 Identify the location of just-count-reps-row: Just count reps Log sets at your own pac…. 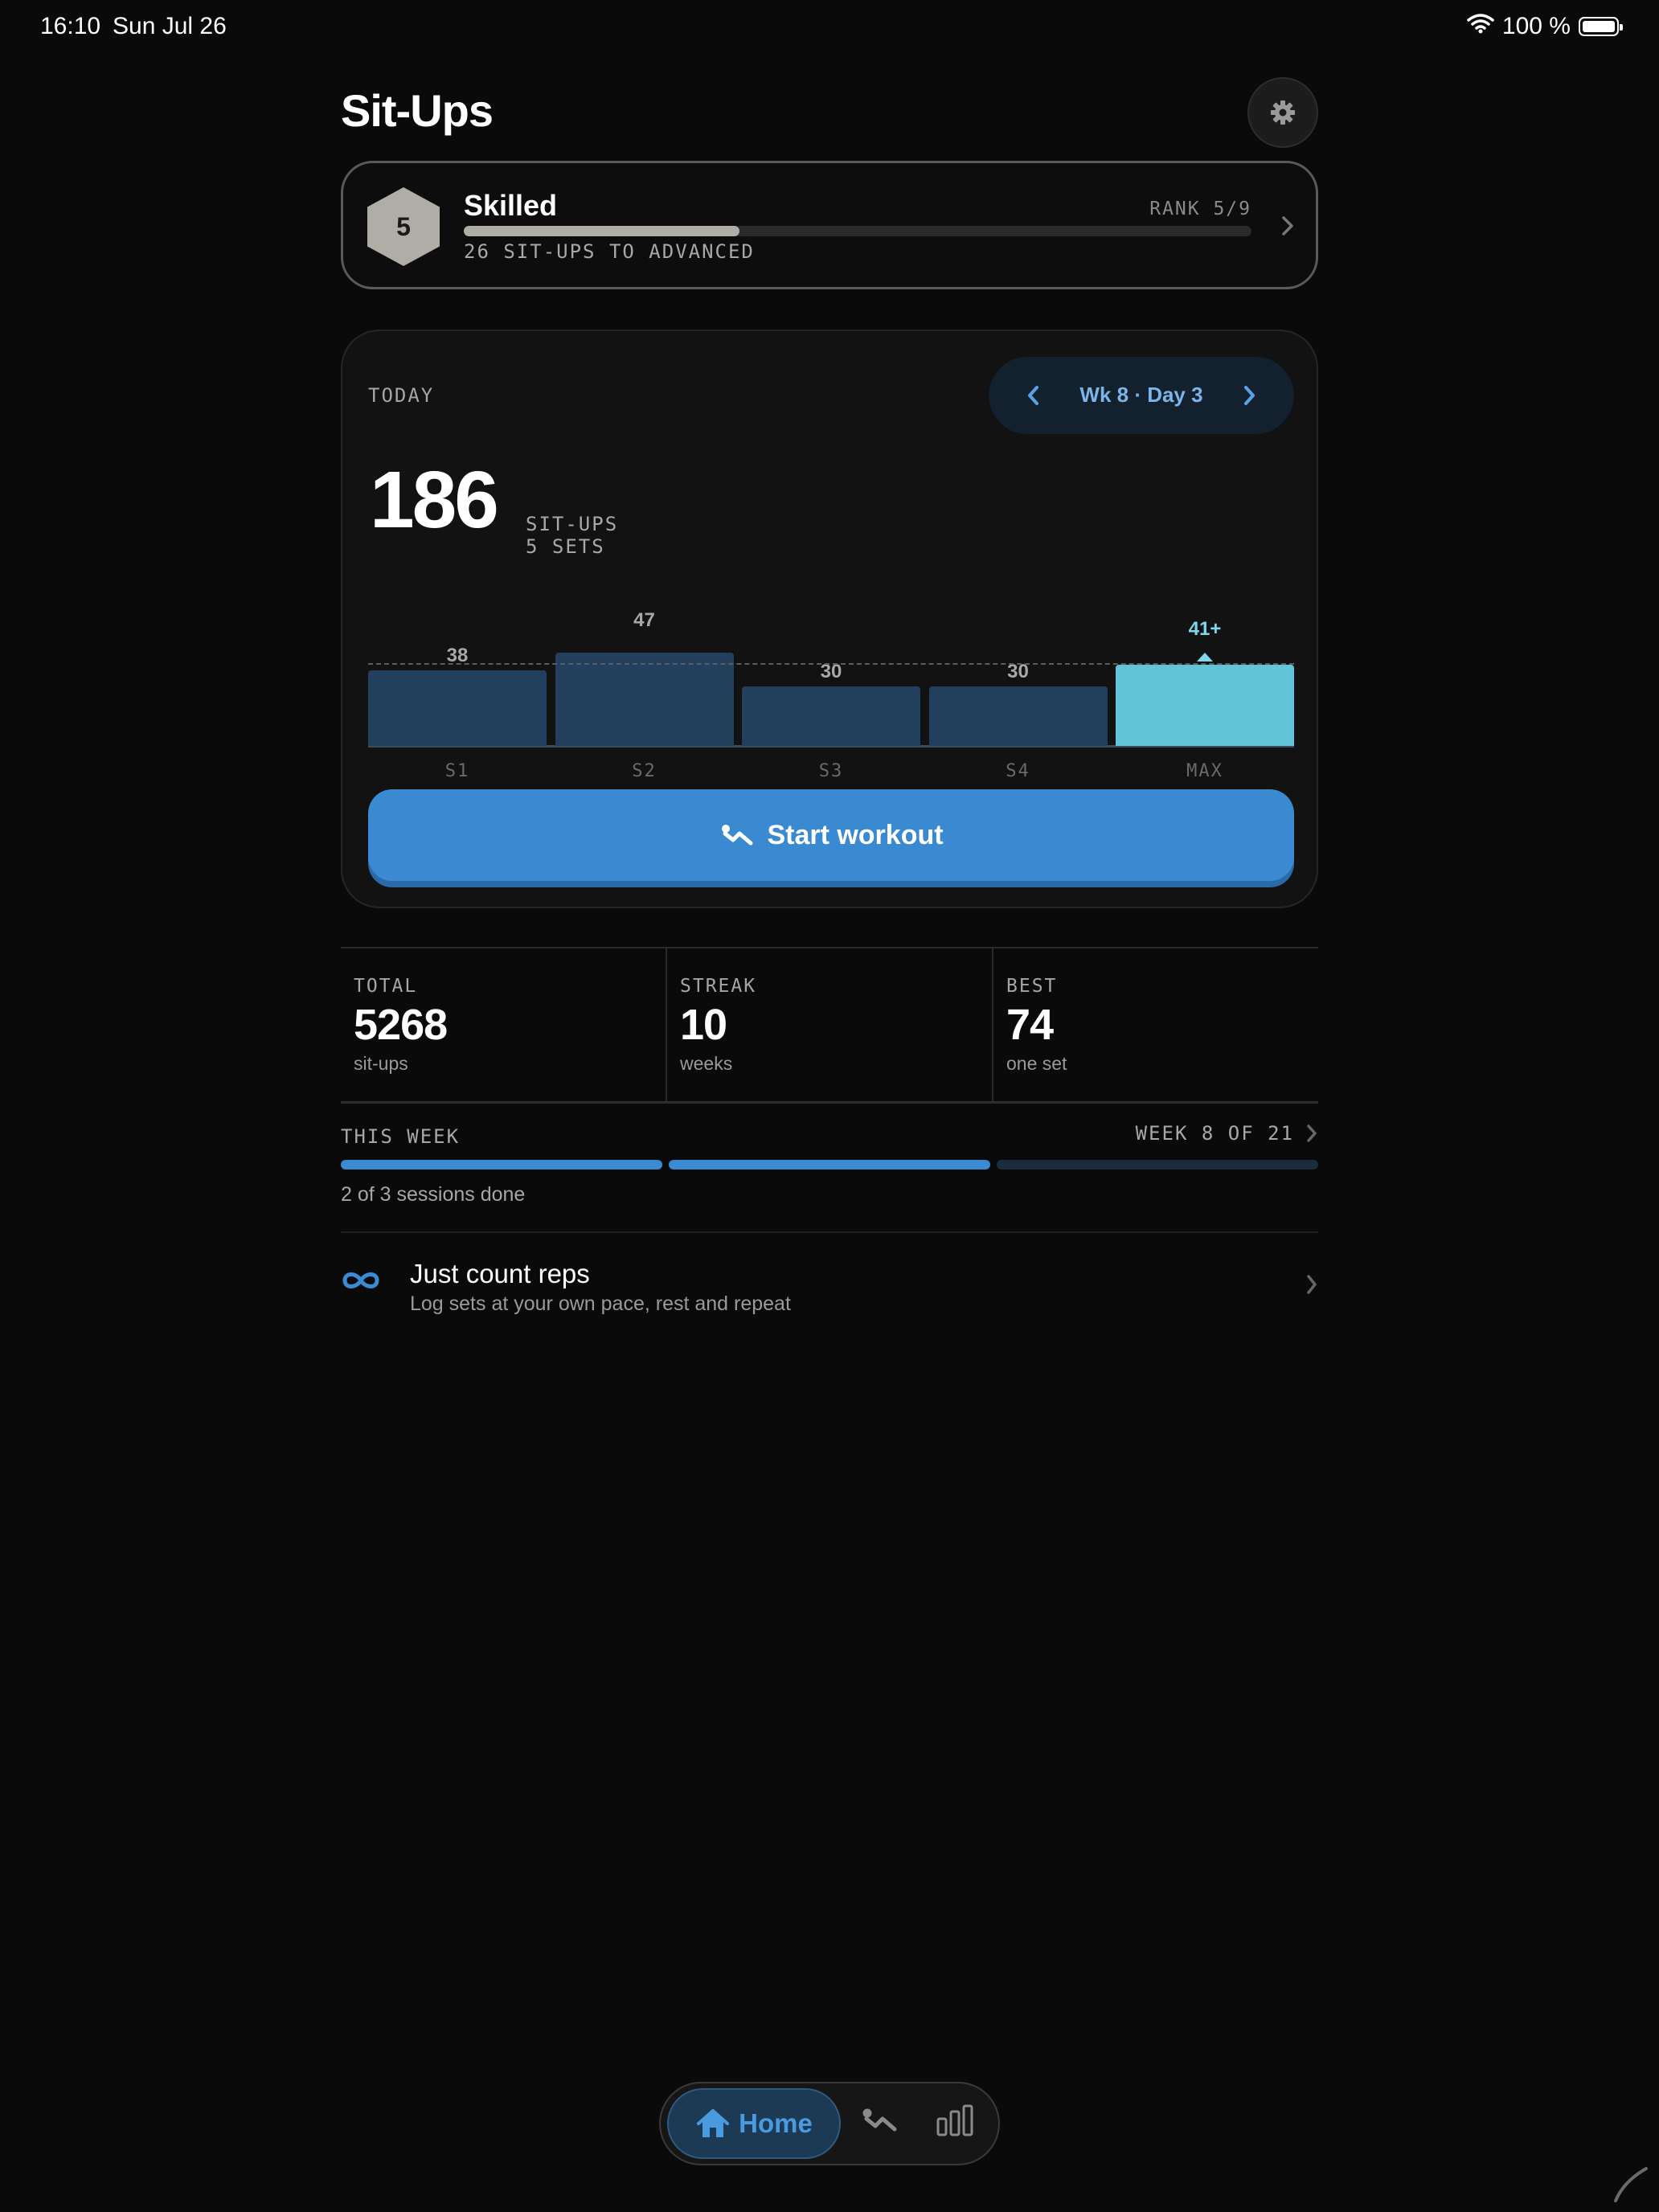
(829, 1286).